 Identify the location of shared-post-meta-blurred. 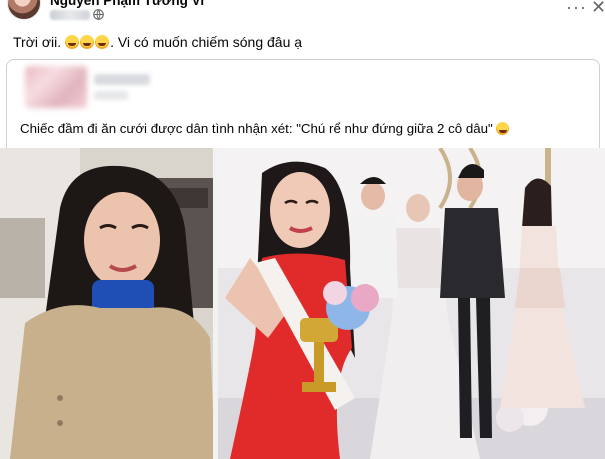
(111, 95).